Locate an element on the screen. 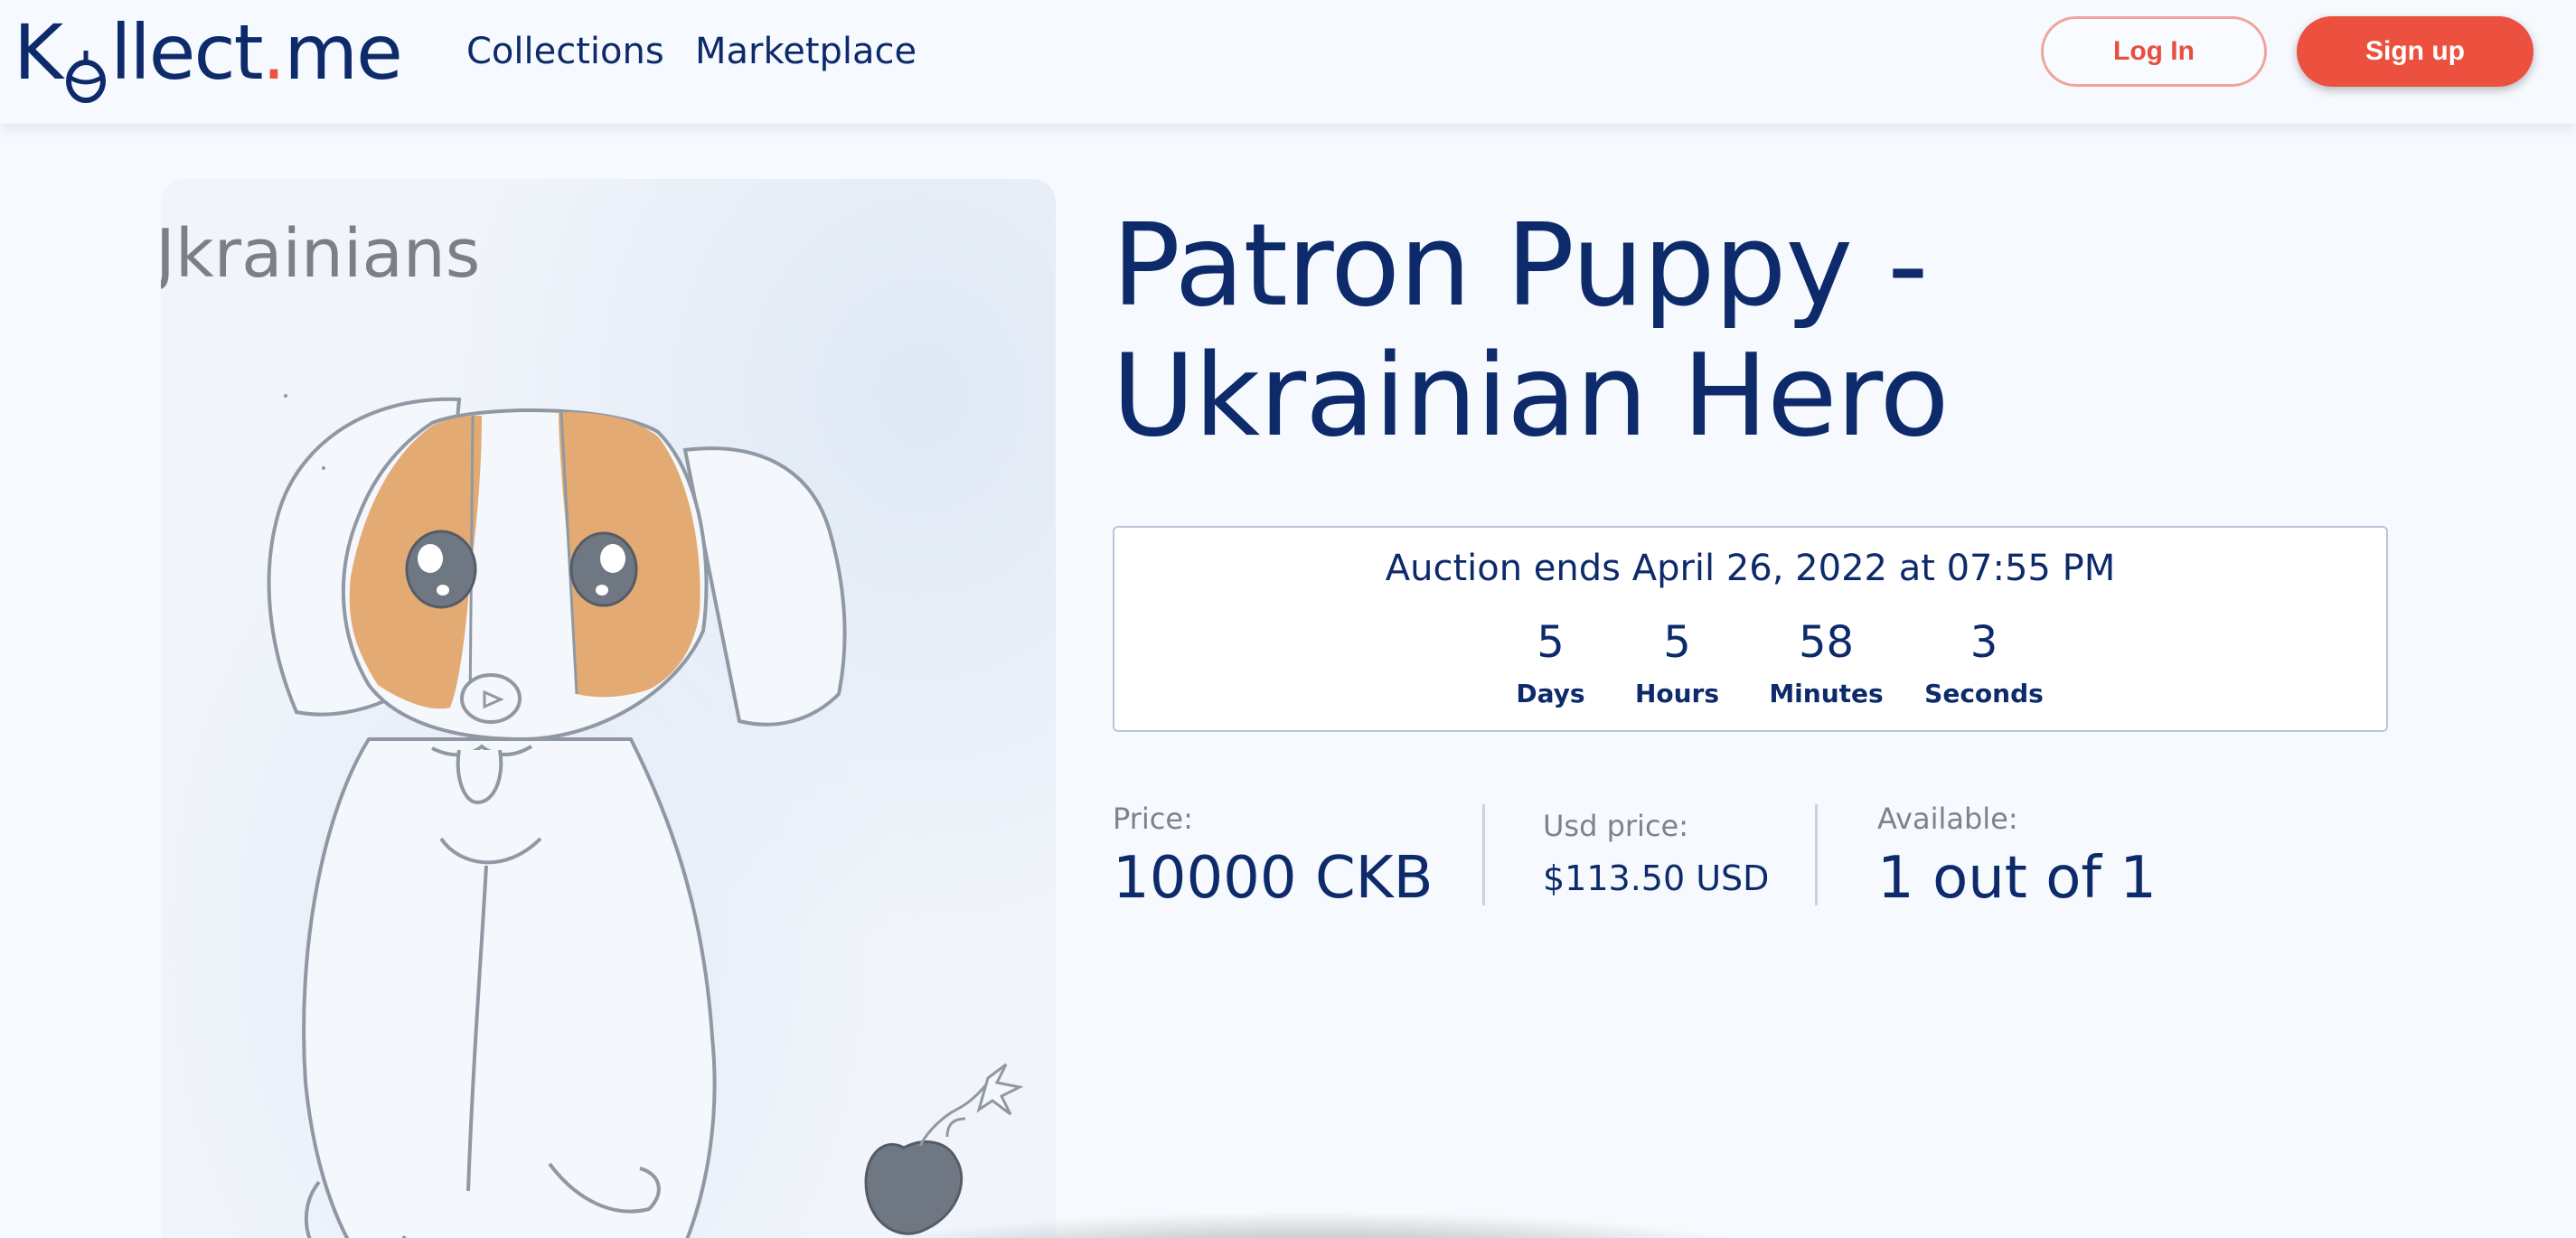 The width and height of the screenshot is (2576, 1238). countdown-minutes-label: Minutes is located at coordinates (1827, 693).